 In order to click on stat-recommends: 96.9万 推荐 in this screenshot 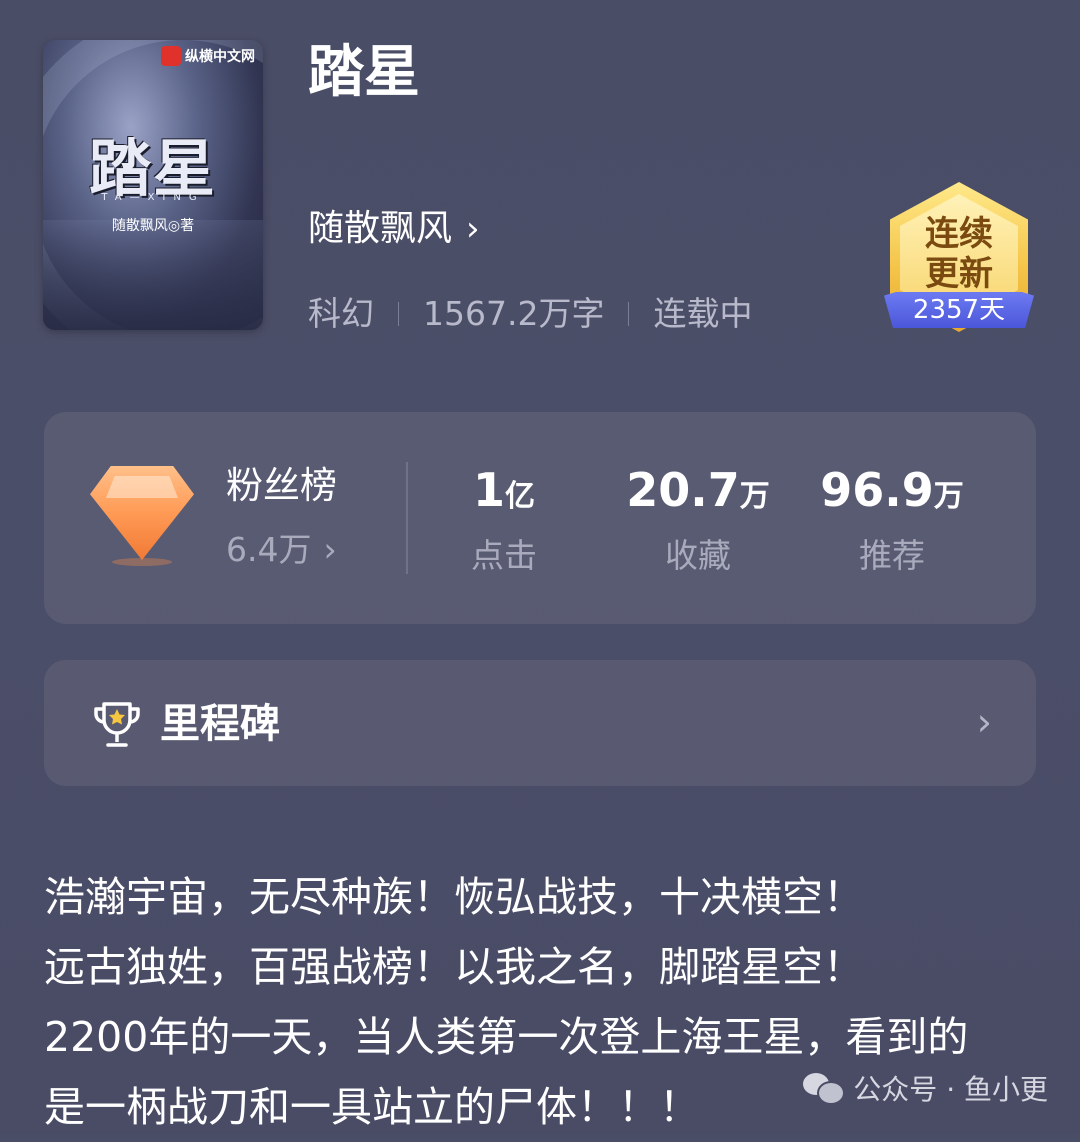, I will do `click(892, 519)`.